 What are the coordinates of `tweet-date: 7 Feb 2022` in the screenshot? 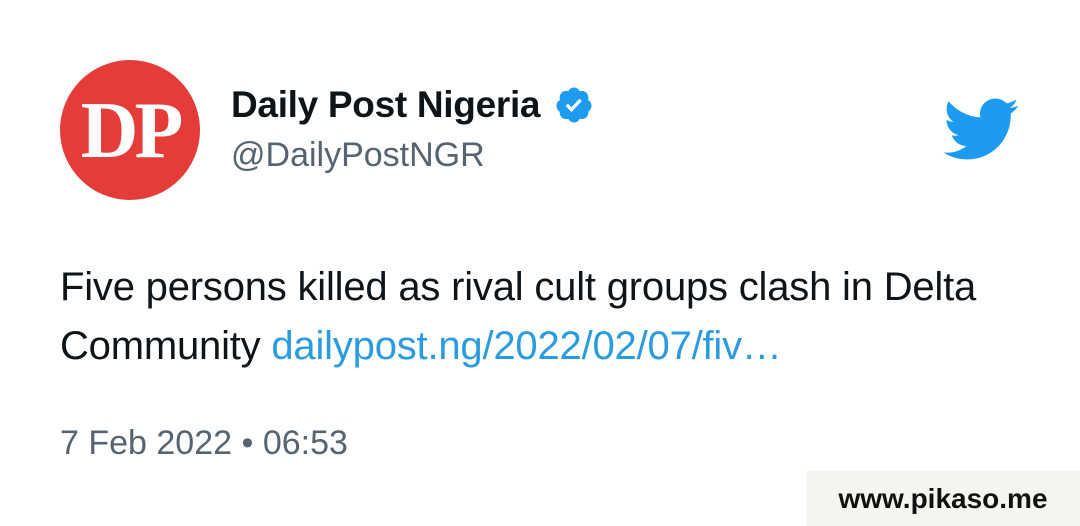 It's located at (146, 443).